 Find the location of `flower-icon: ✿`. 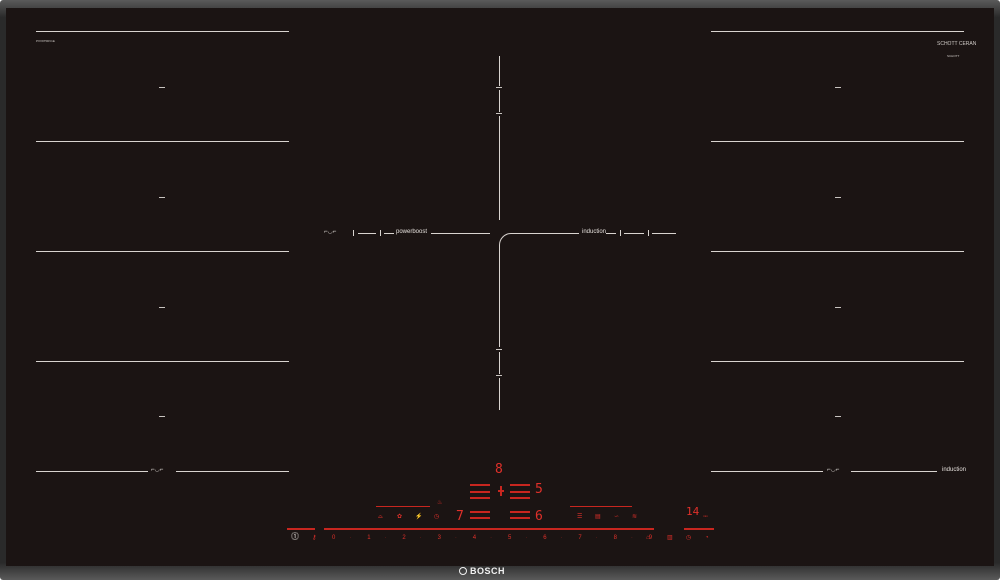

flower-icon: ✿ is located at coordinates (399, 517).